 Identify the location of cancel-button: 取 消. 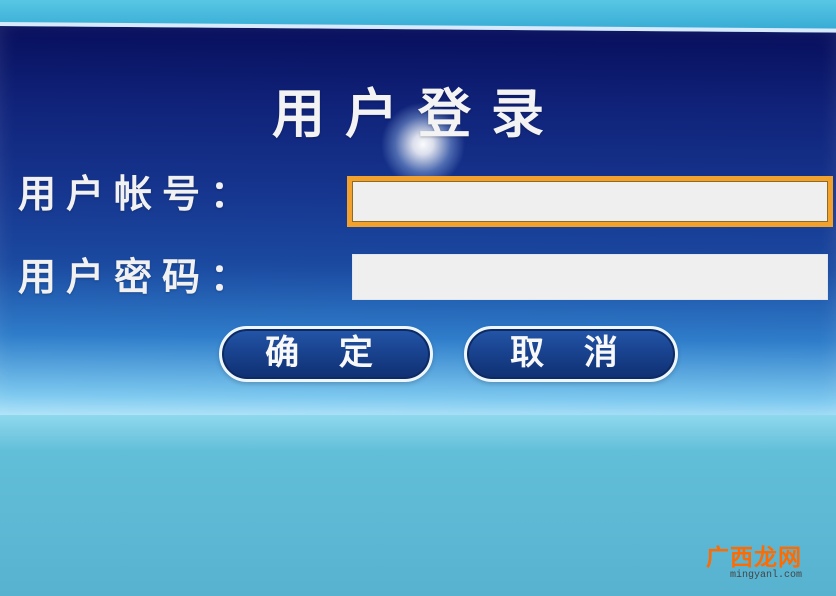
(571, 354).